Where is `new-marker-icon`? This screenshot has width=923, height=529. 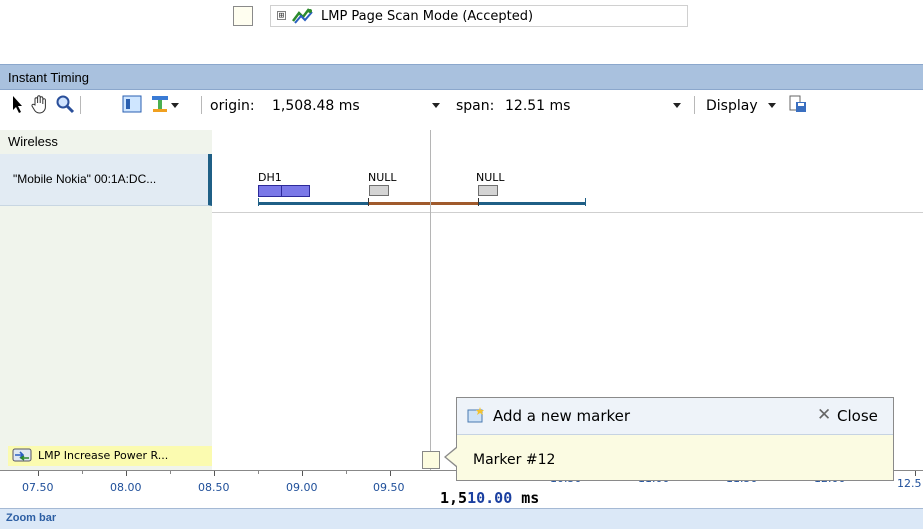 new-marker-icon is located at coordinates (475, 415).